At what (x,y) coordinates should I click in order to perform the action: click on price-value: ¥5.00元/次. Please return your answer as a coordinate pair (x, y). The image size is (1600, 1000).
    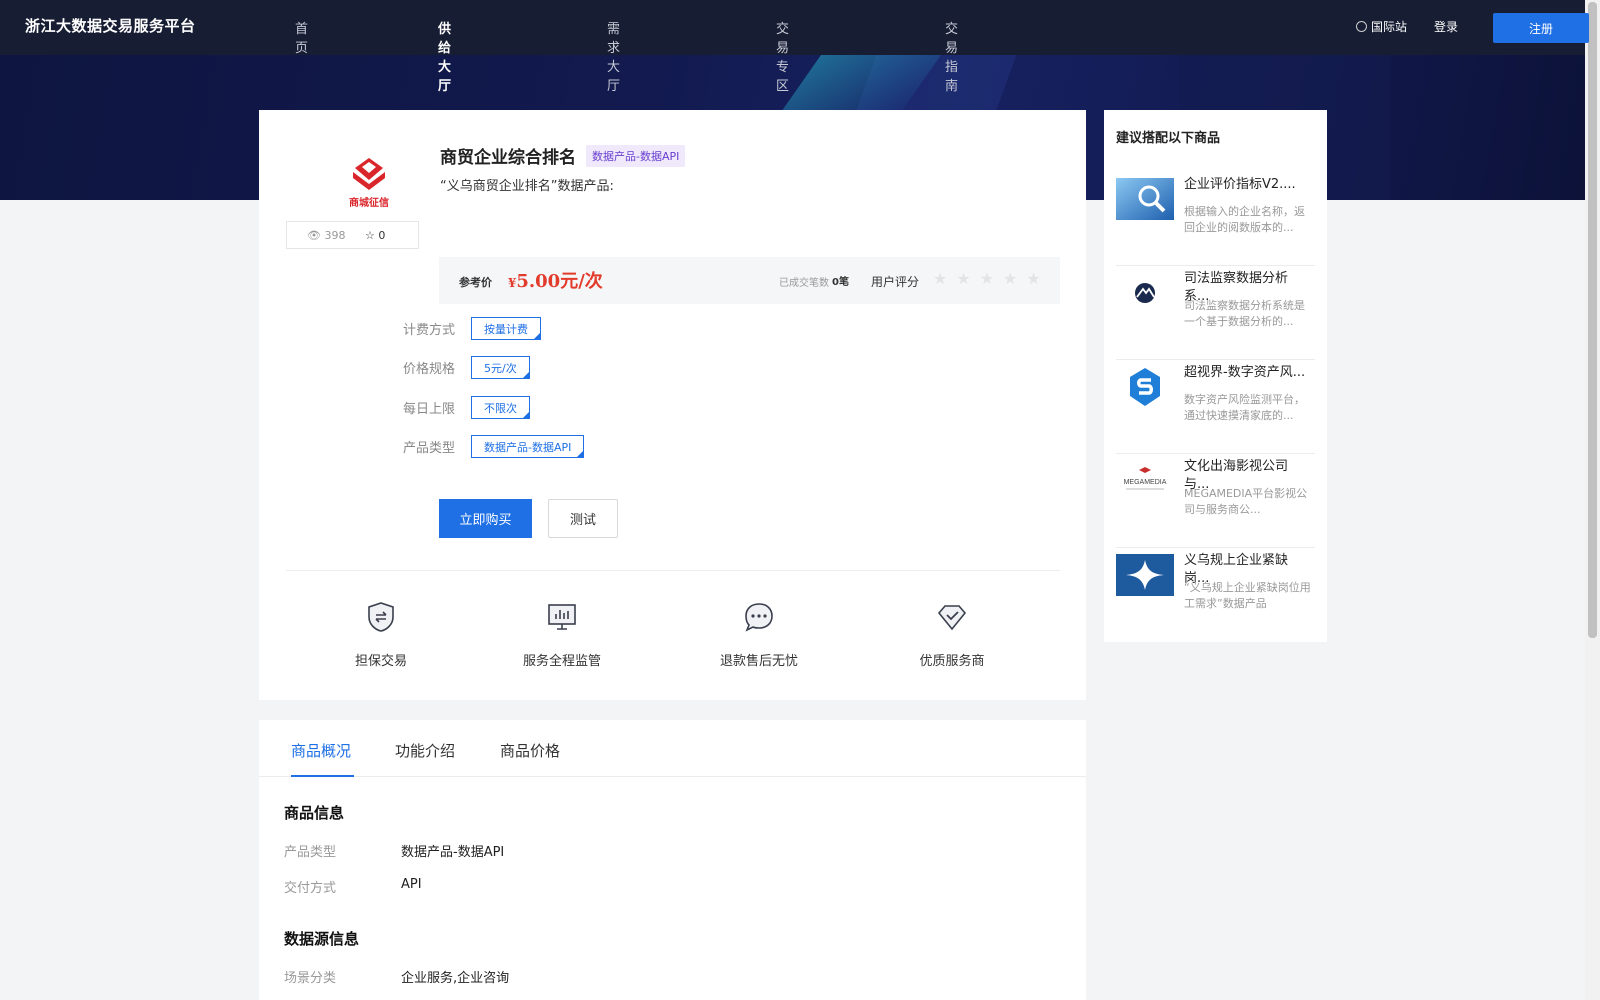
    Looking at the image, I should click on (555, 280).